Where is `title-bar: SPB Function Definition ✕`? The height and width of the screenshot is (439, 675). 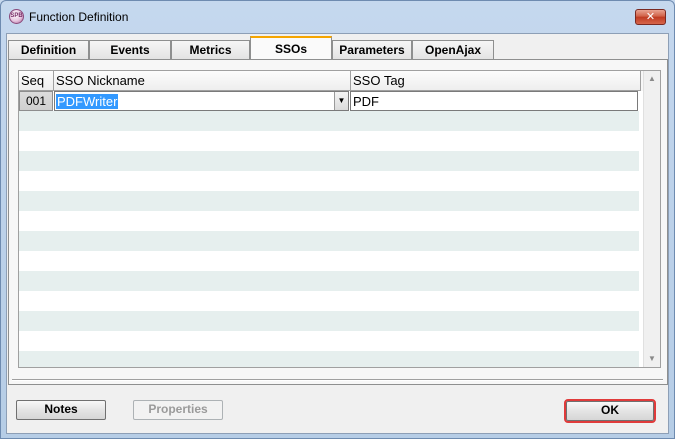
title-bar: SPB Function Definition ✕ is located at coordinates (337, 17).